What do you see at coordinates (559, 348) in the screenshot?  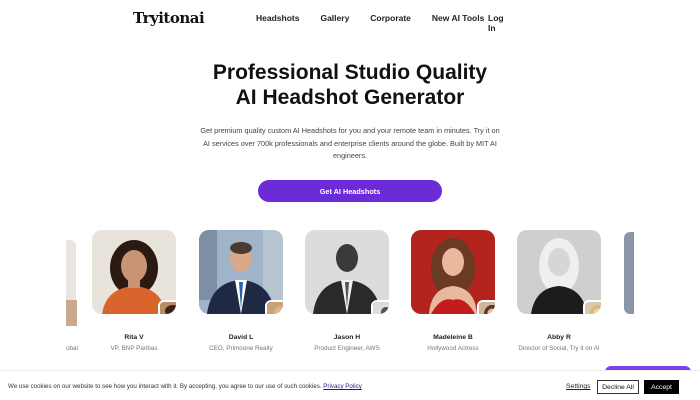 I see `person-role: Director of Social, Try it on AI` at bounding box center [559, 348].